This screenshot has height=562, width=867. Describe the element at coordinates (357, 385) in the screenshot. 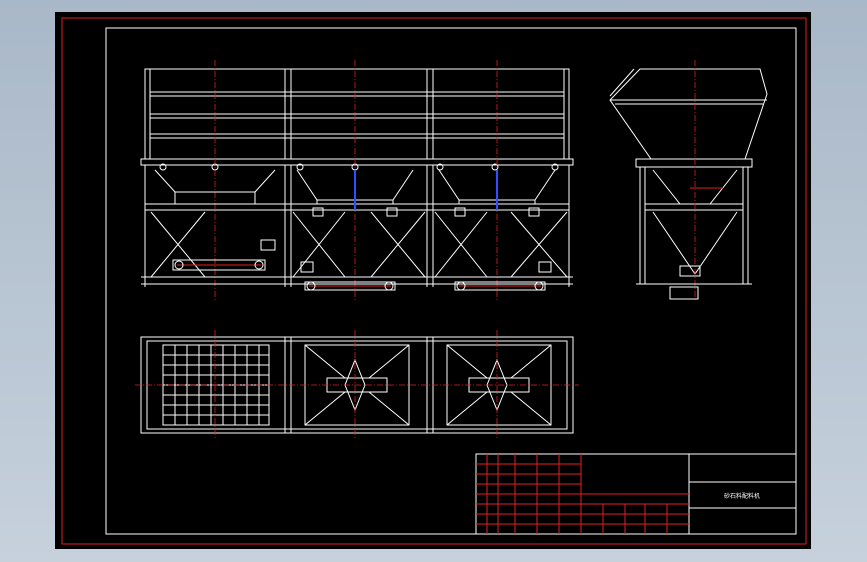

I see `plan-view` at that location.